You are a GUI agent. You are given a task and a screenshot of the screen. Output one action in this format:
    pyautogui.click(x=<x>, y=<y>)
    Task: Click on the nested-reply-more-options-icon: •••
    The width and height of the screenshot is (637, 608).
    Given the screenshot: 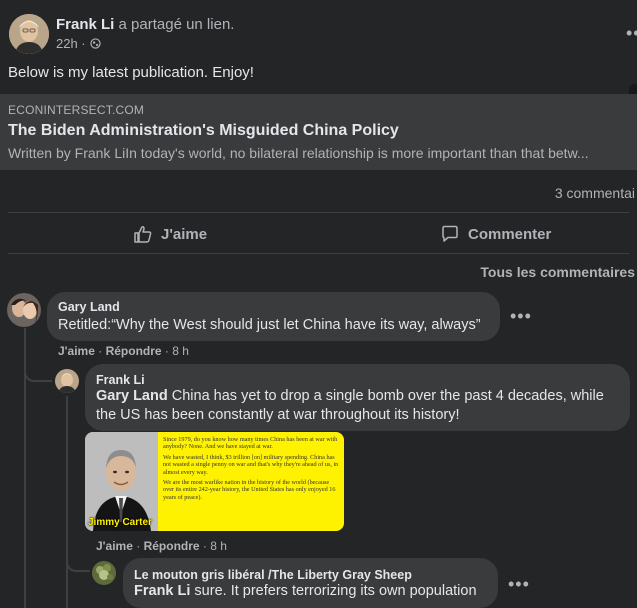 What is the action you would take?
    pyautogui.click(x=519, y=584)
    